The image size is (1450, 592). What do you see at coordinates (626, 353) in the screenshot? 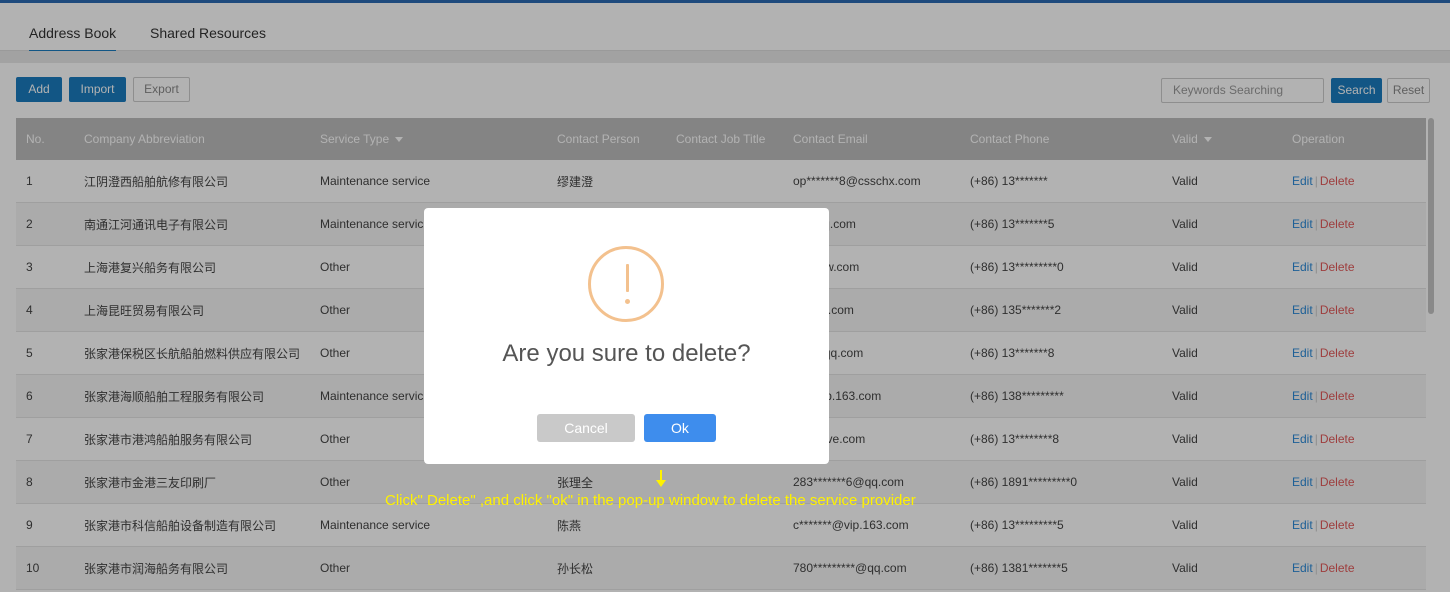
I see `dialog-message: Are you sure to delete?` at bounding box center [626, 353].